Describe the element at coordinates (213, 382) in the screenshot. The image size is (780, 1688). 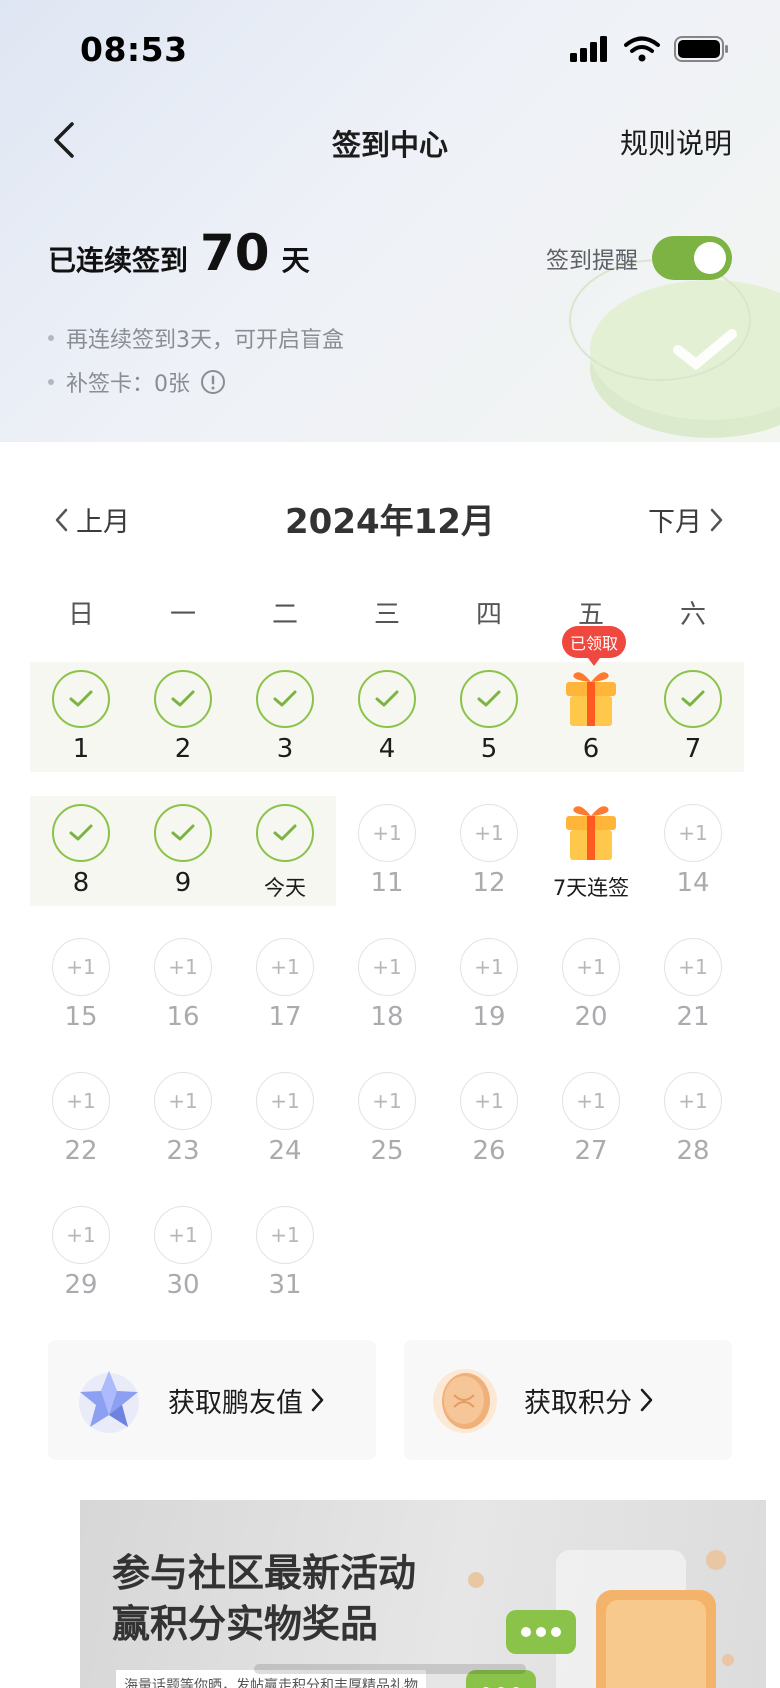
I see `info-icon` at that location.